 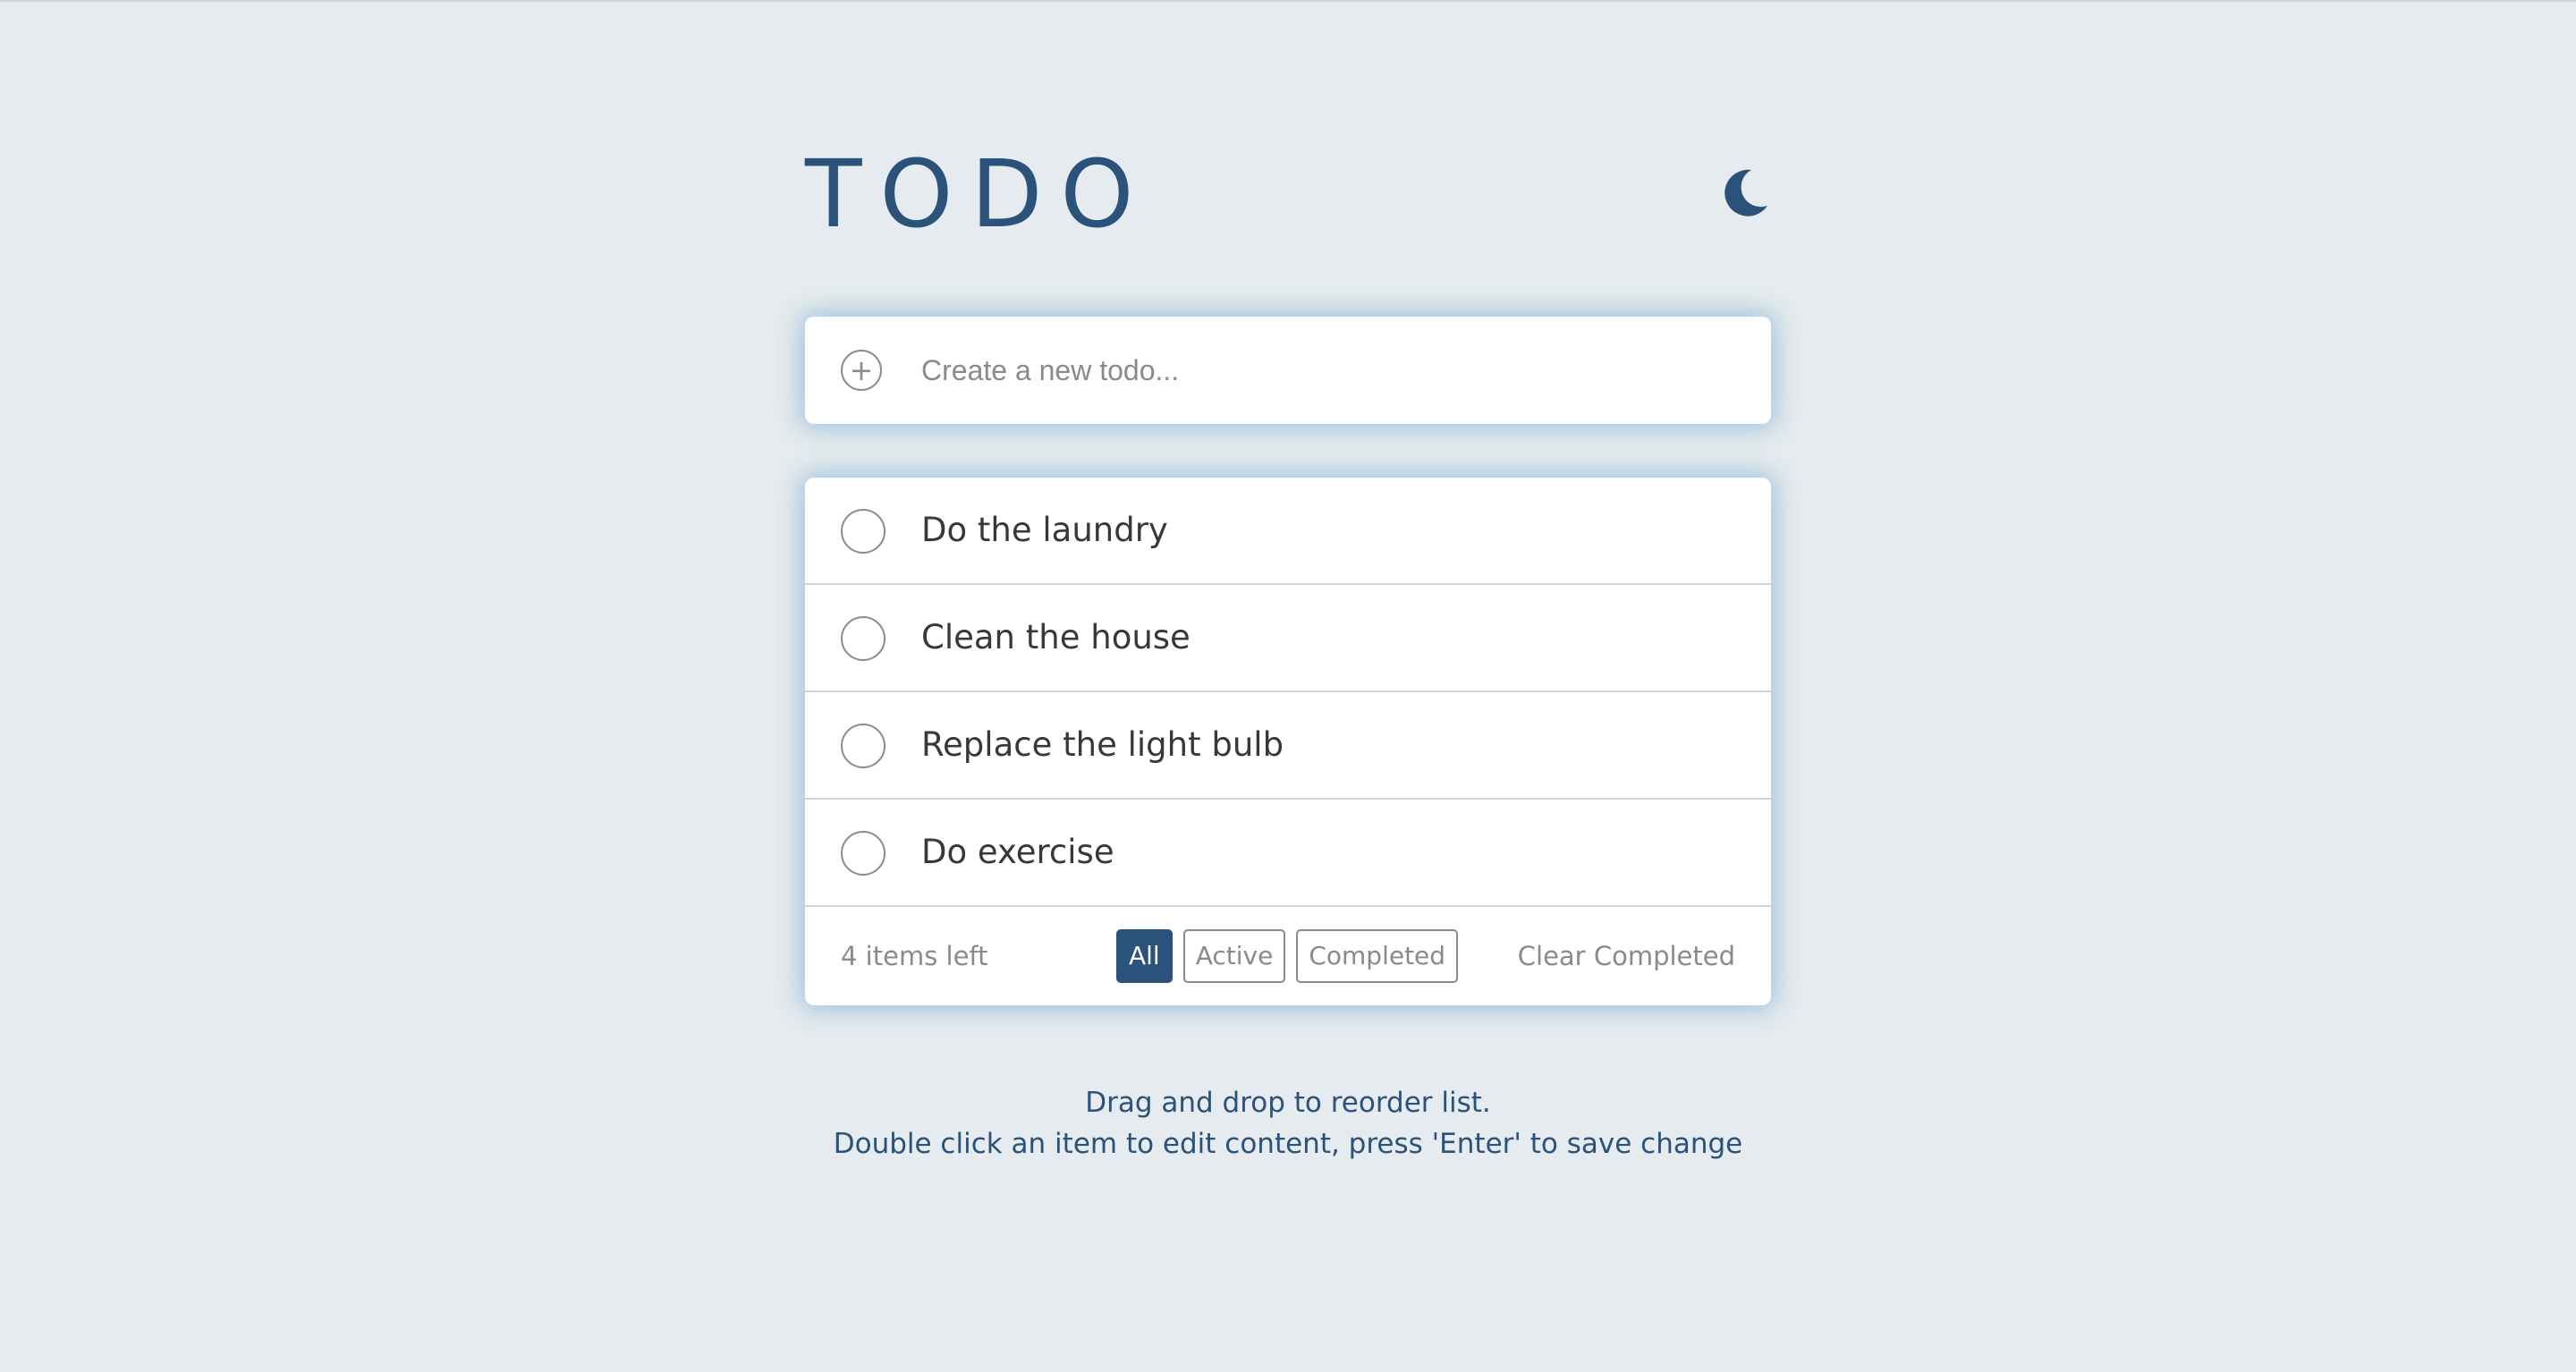 I want to click on theme-toggle-button, so click(x=1744, y=191).